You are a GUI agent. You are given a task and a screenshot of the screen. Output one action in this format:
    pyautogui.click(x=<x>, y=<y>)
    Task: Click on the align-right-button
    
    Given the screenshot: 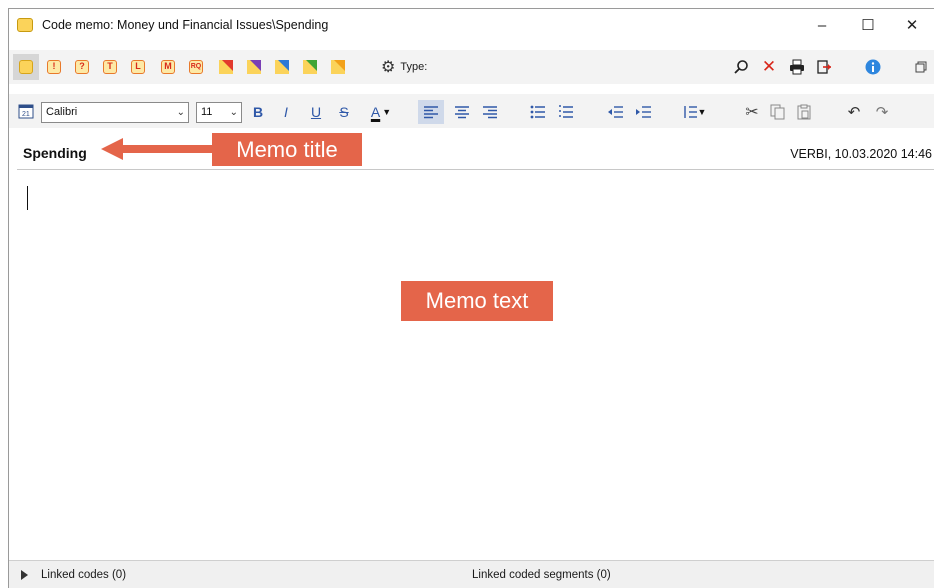 What is the action you would take?
    pyautogui.click(x=490, y=112)
    